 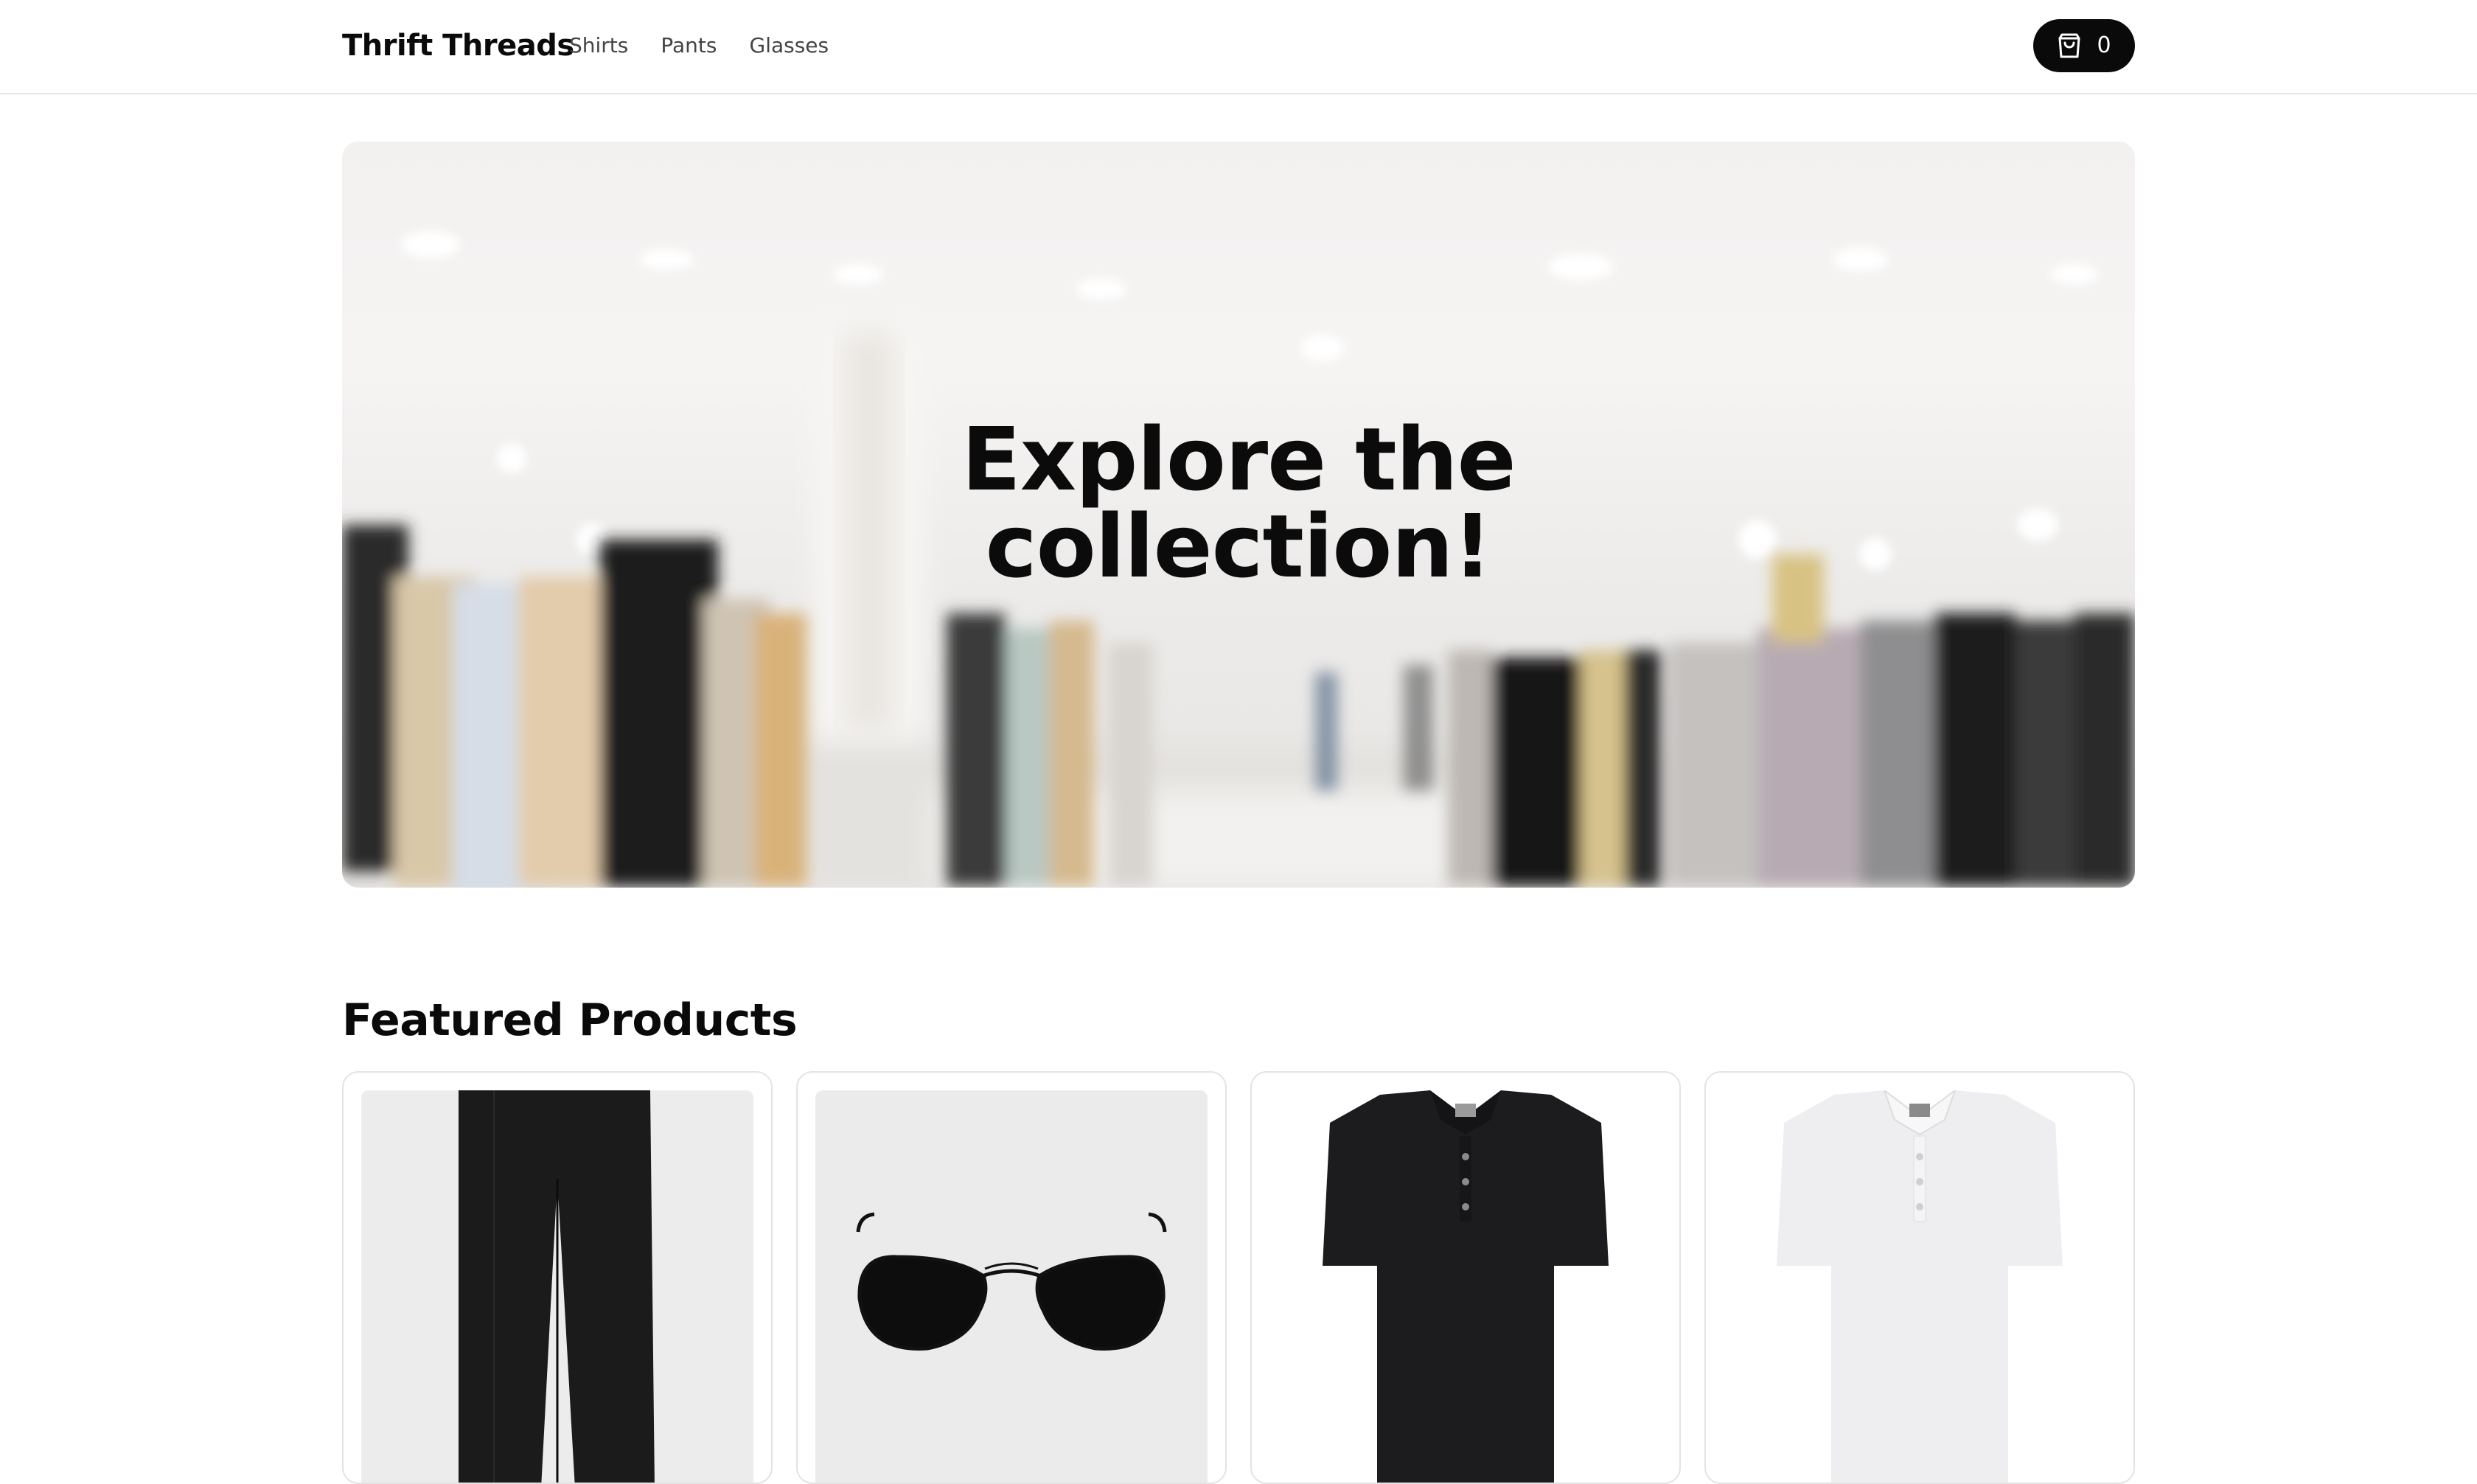 What do you see at coordinates (599, 46) in the screenshot?
I see `nav-link-shirts: Shirts` at bounding box center [599, 46].